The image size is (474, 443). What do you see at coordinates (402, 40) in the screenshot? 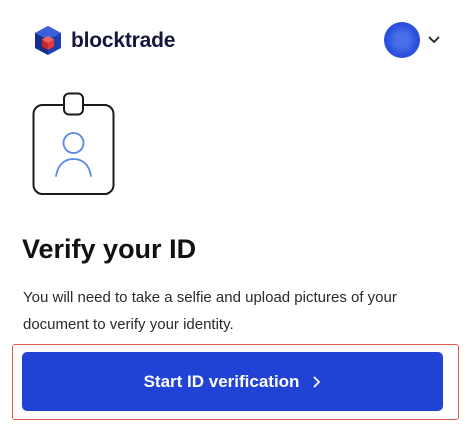
I see `user-avatar` at bounding box center [402, 40].